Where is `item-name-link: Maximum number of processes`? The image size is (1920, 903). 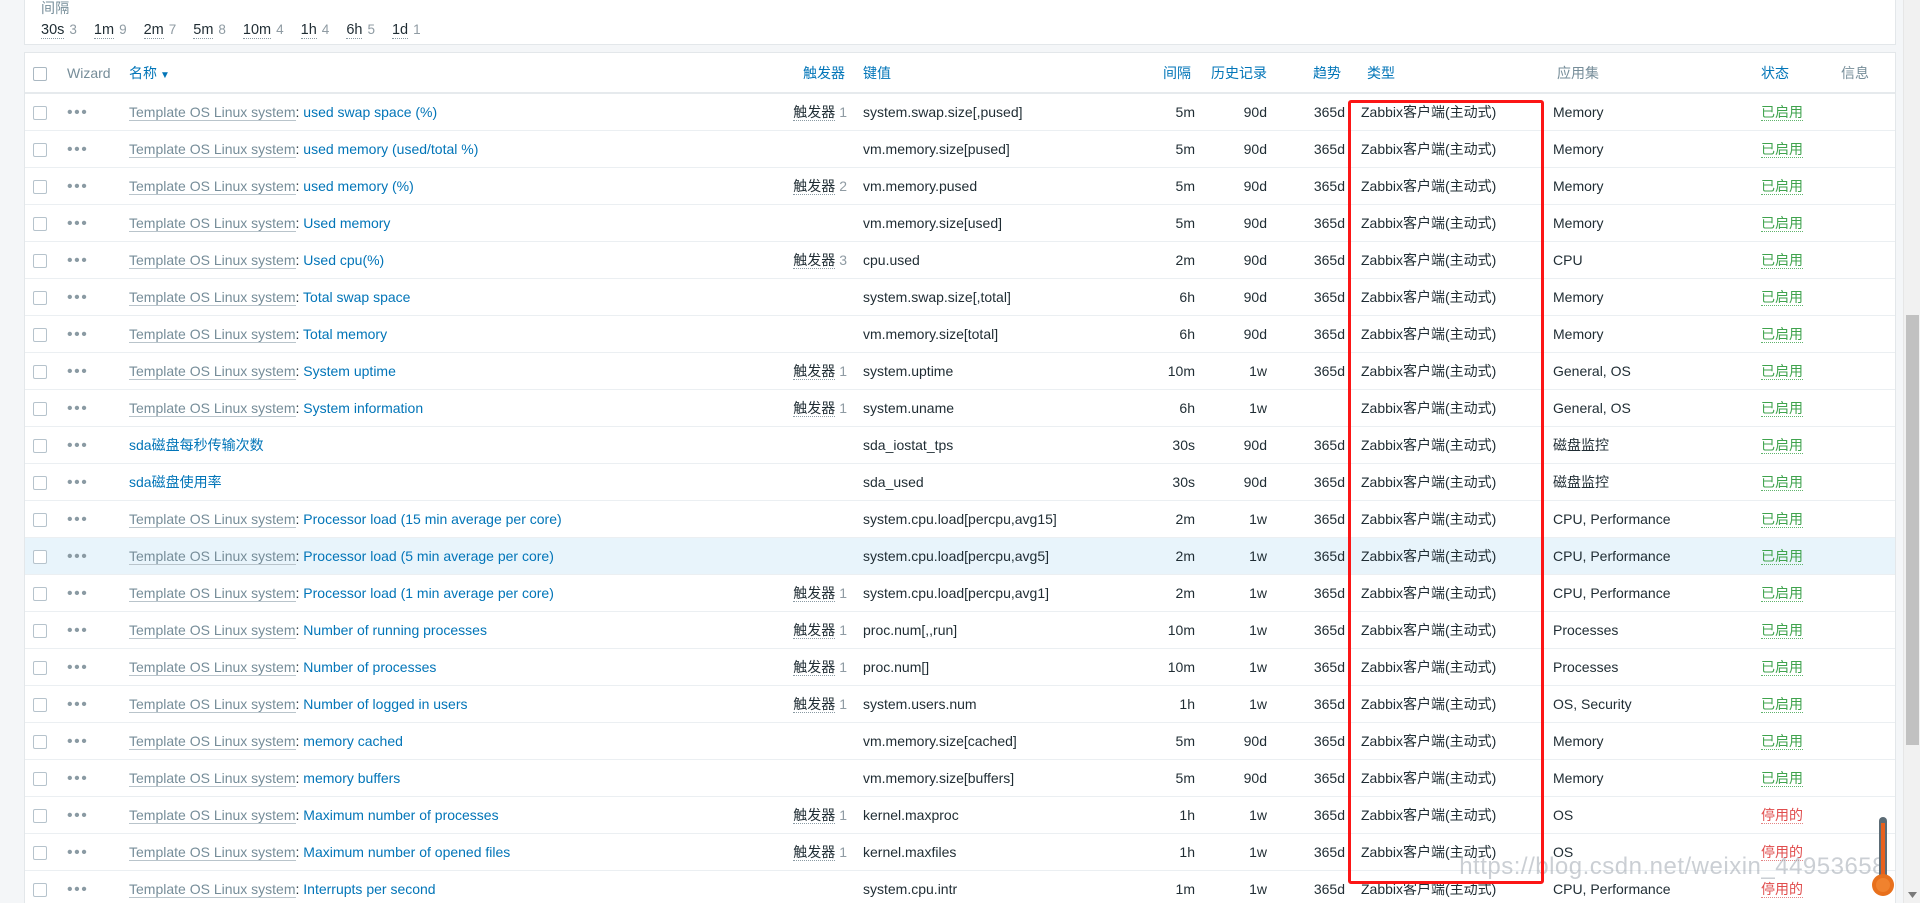 item-name-link: Maximum number of processes is located at coordinates (400, 815).